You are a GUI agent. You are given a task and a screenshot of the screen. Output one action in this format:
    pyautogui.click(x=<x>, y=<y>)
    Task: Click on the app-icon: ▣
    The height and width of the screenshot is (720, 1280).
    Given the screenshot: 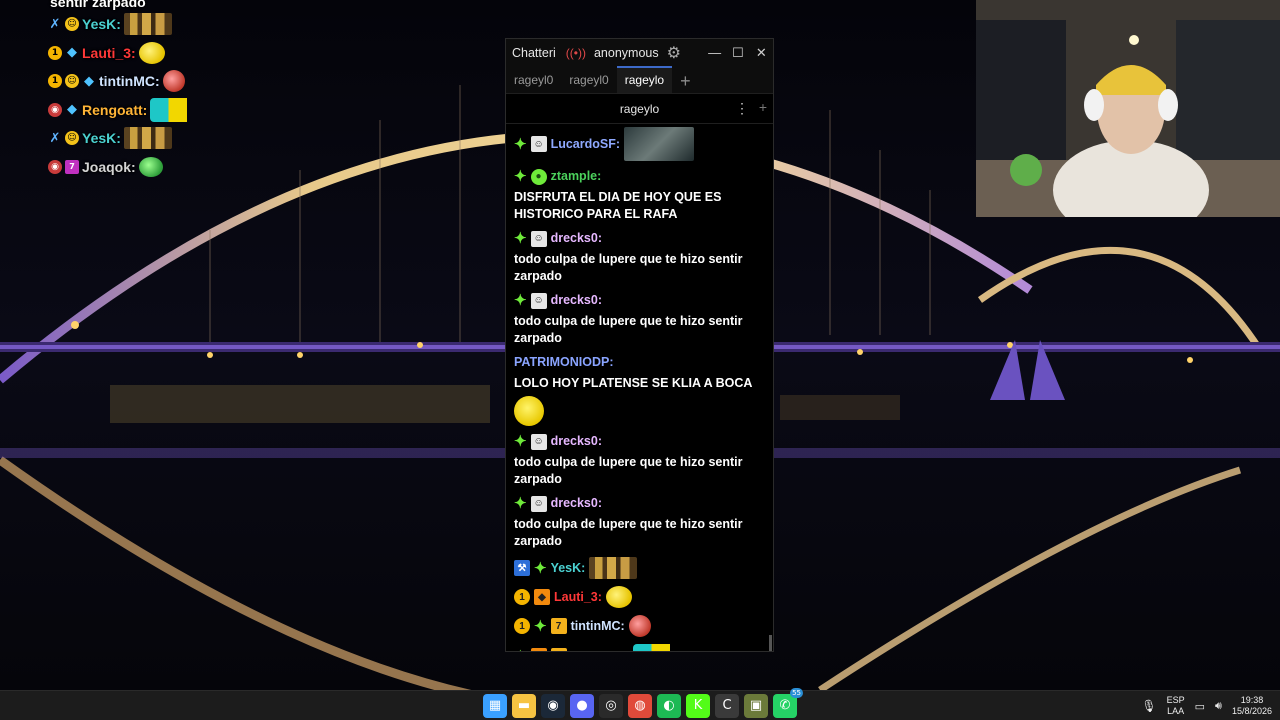 What is the action you would take?
    pyautogui.click(x=756, y=705)
    